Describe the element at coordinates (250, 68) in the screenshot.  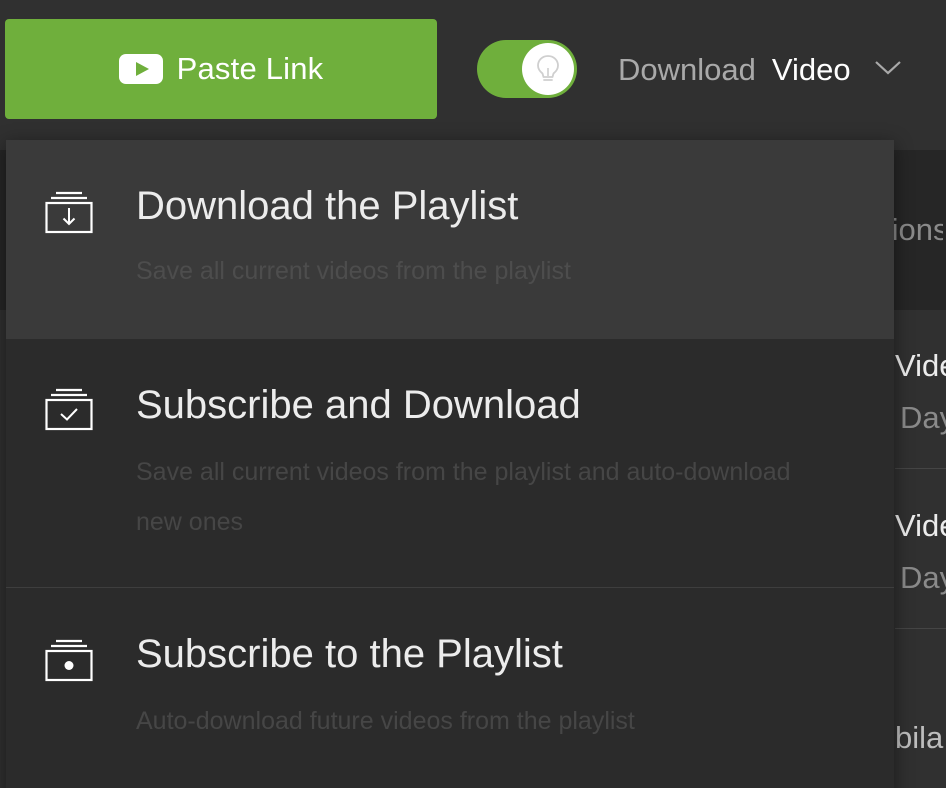
I see `paste-link-label: Paste Link` at that location.